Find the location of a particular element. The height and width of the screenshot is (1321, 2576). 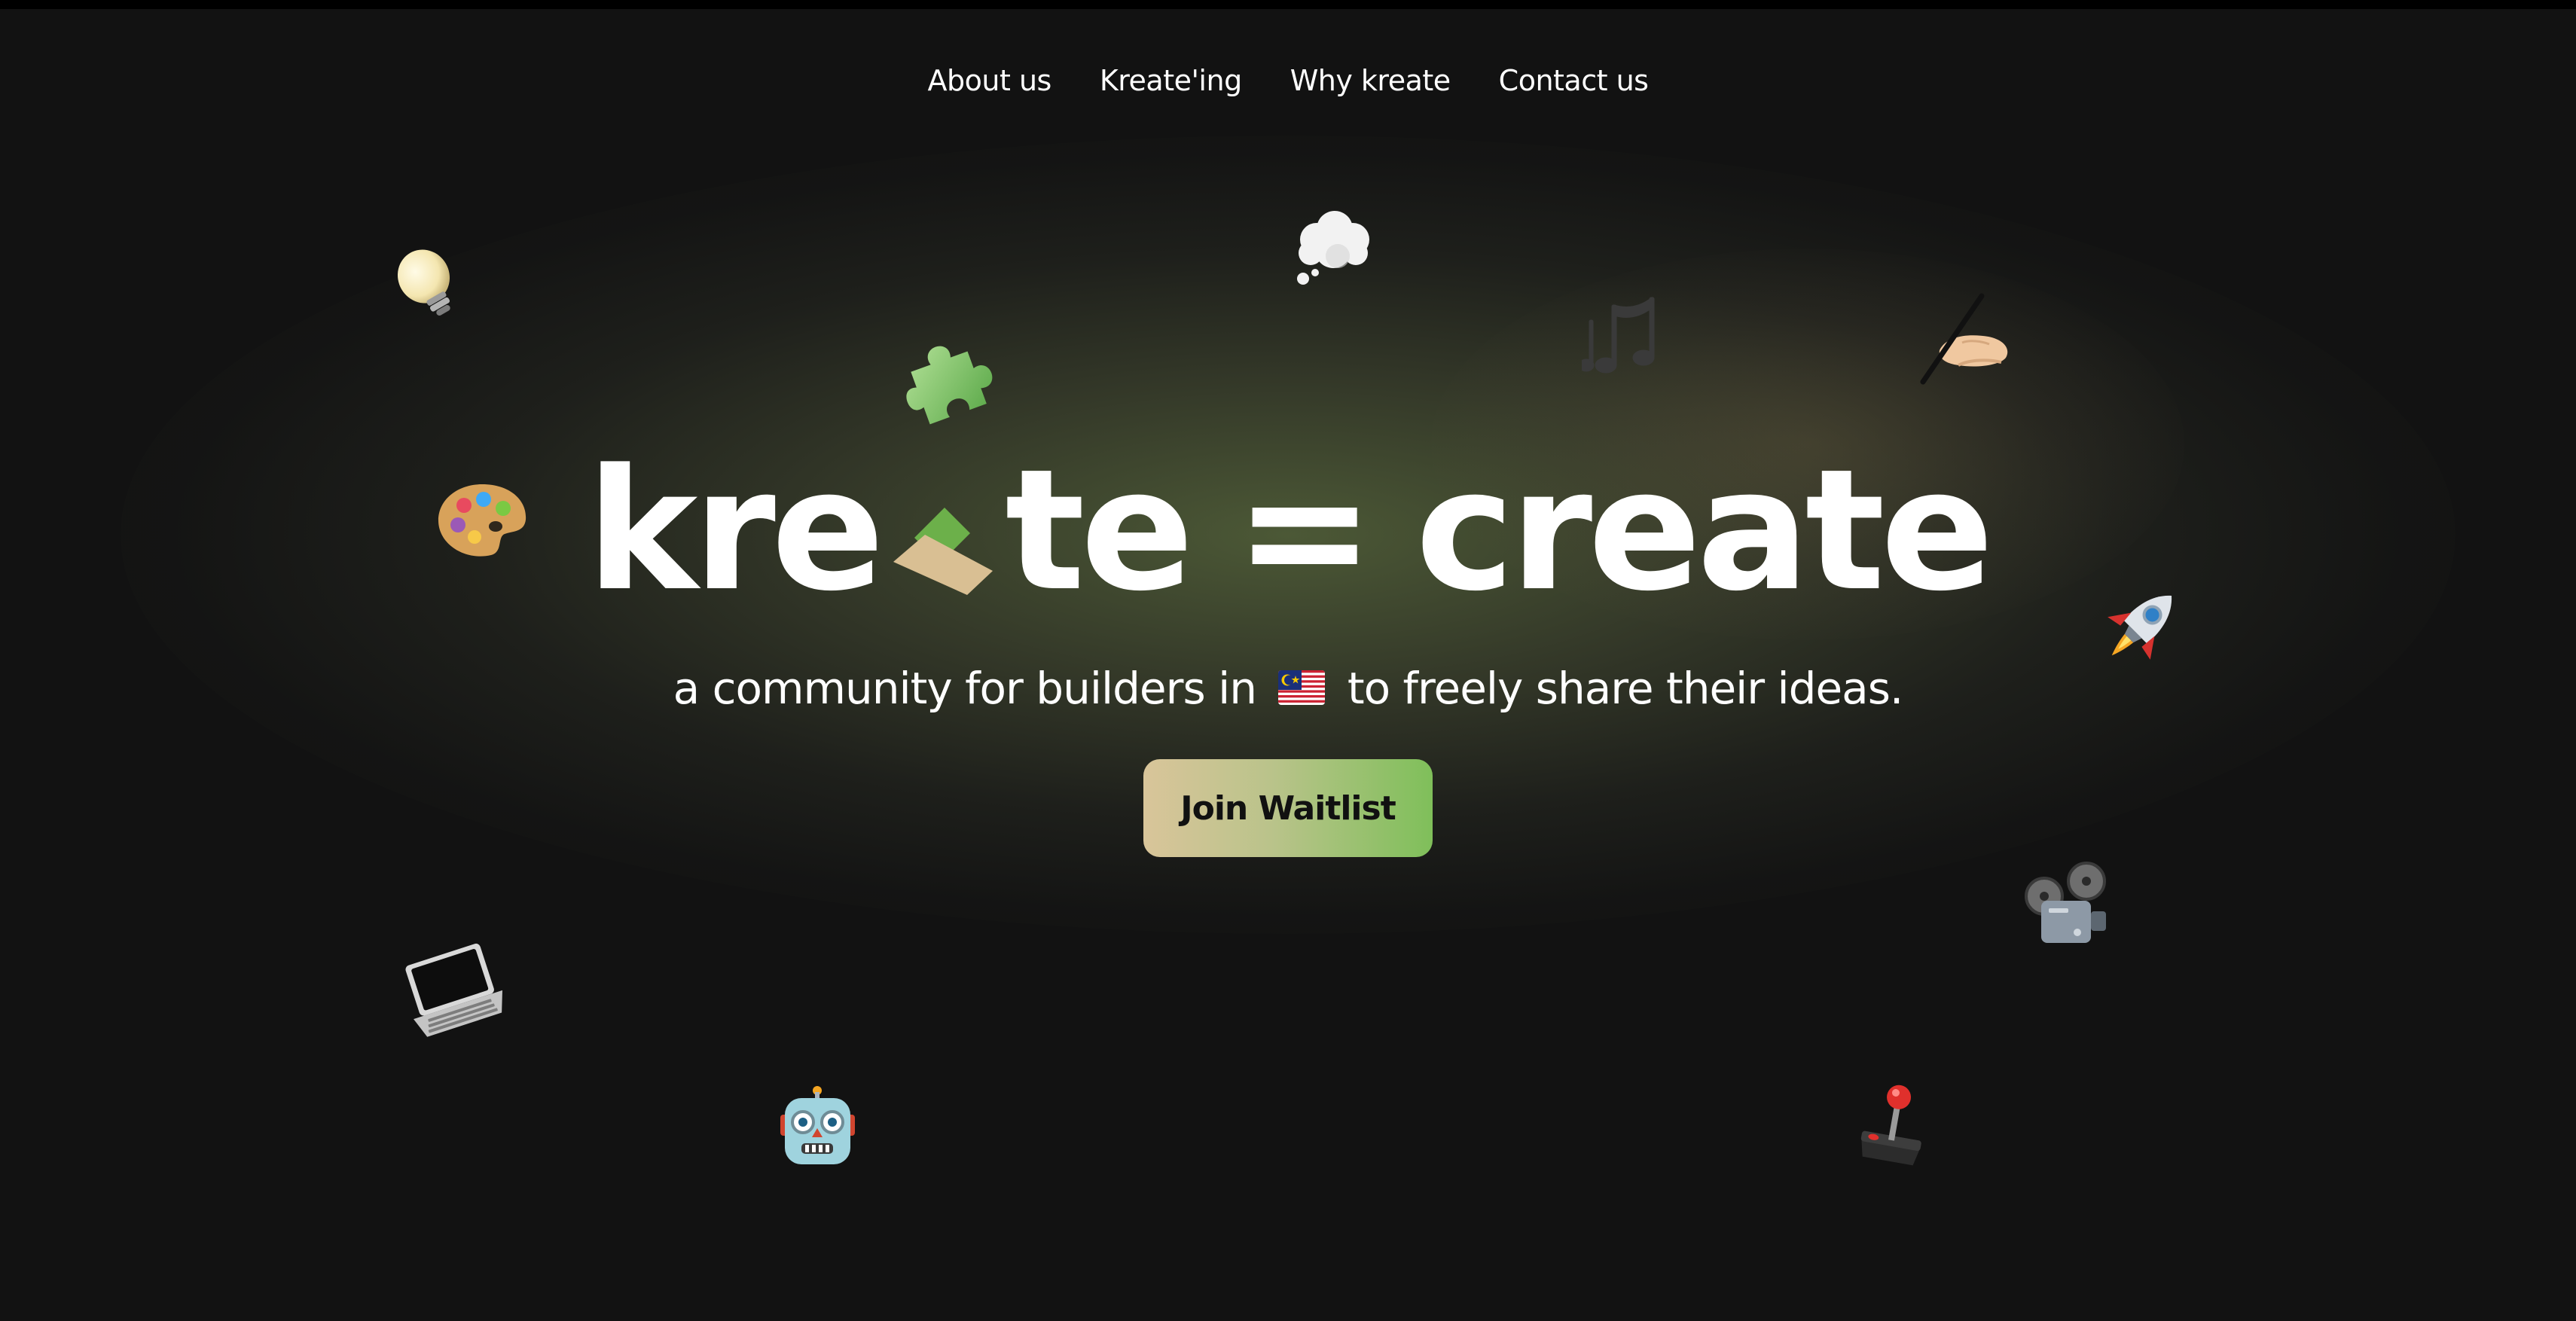

hero-title-equals: = is located at coordinates (1305, 531).